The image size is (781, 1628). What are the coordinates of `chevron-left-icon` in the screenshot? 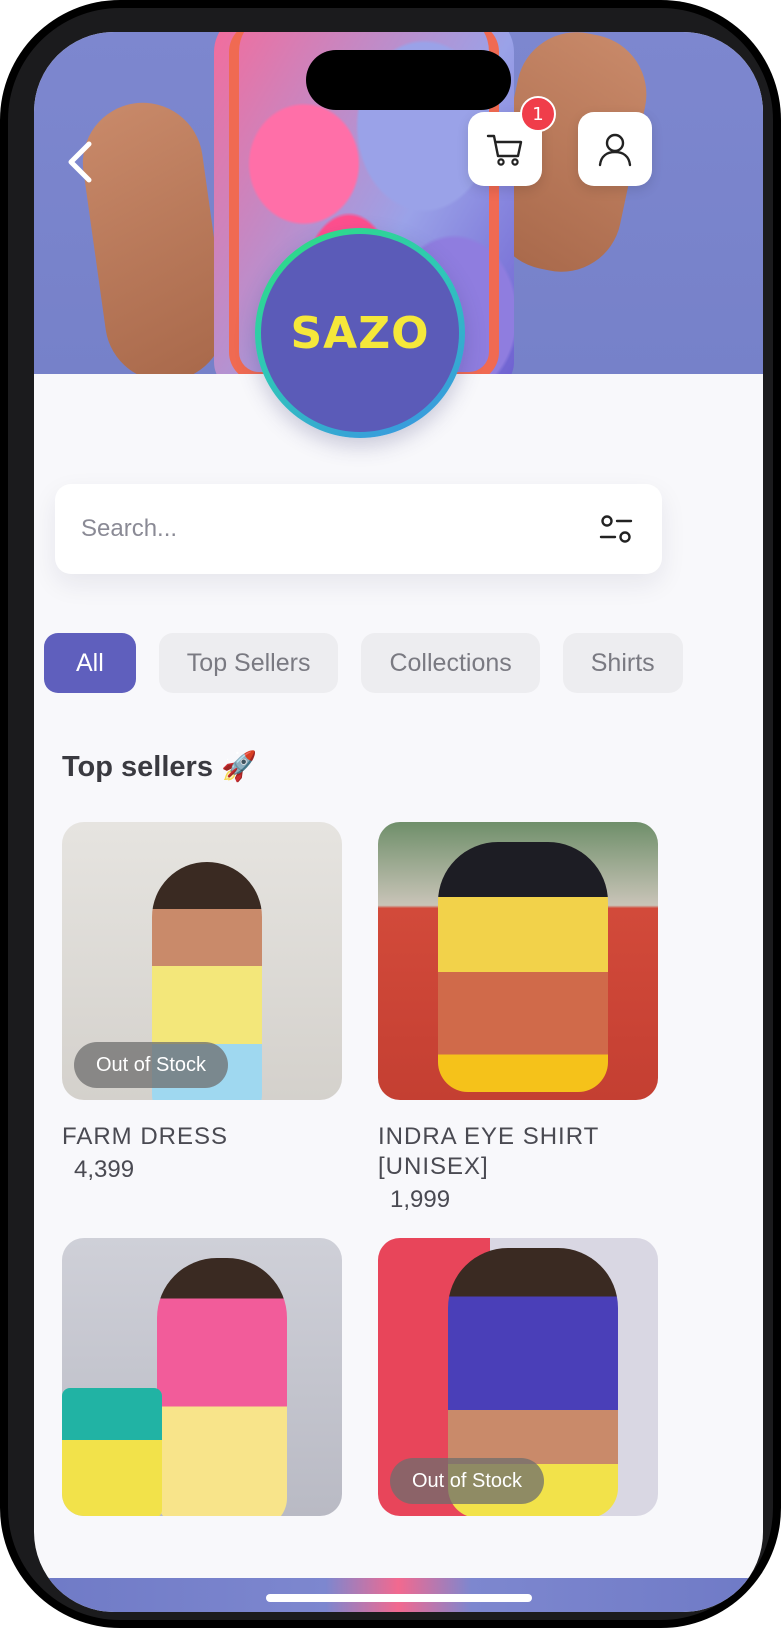 It's located at (80, 162).